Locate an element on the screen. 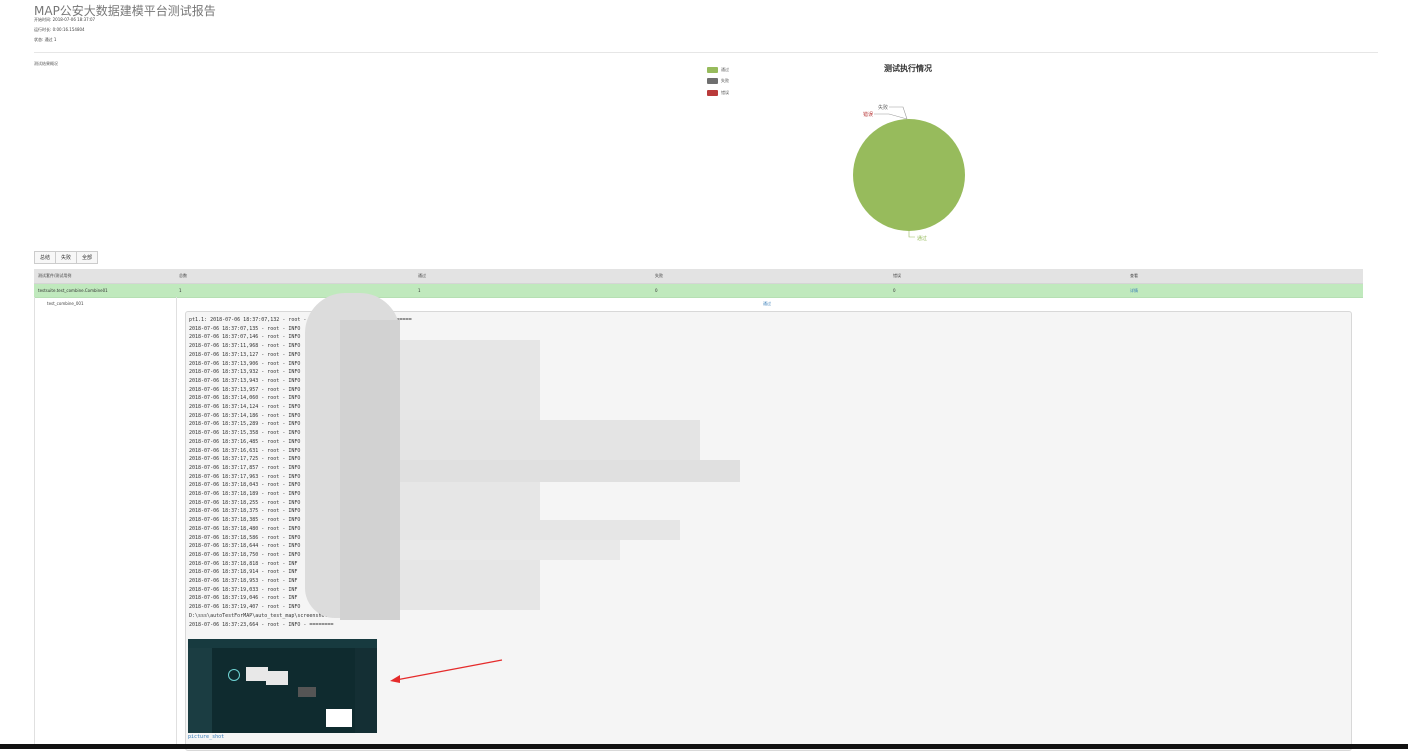 Image resolution: width=1408 pixels, height=751 pixels. case-name-cell: test_combine_001 is located at coordinates (105, 523).